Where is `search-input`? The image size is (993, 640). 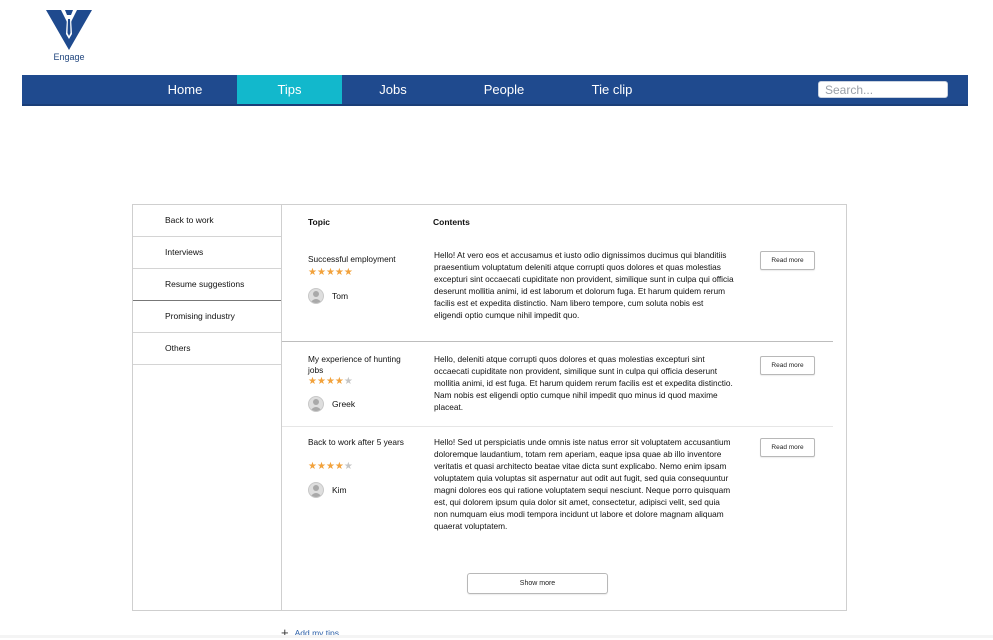 search-input is located at coordinates (883, 89).